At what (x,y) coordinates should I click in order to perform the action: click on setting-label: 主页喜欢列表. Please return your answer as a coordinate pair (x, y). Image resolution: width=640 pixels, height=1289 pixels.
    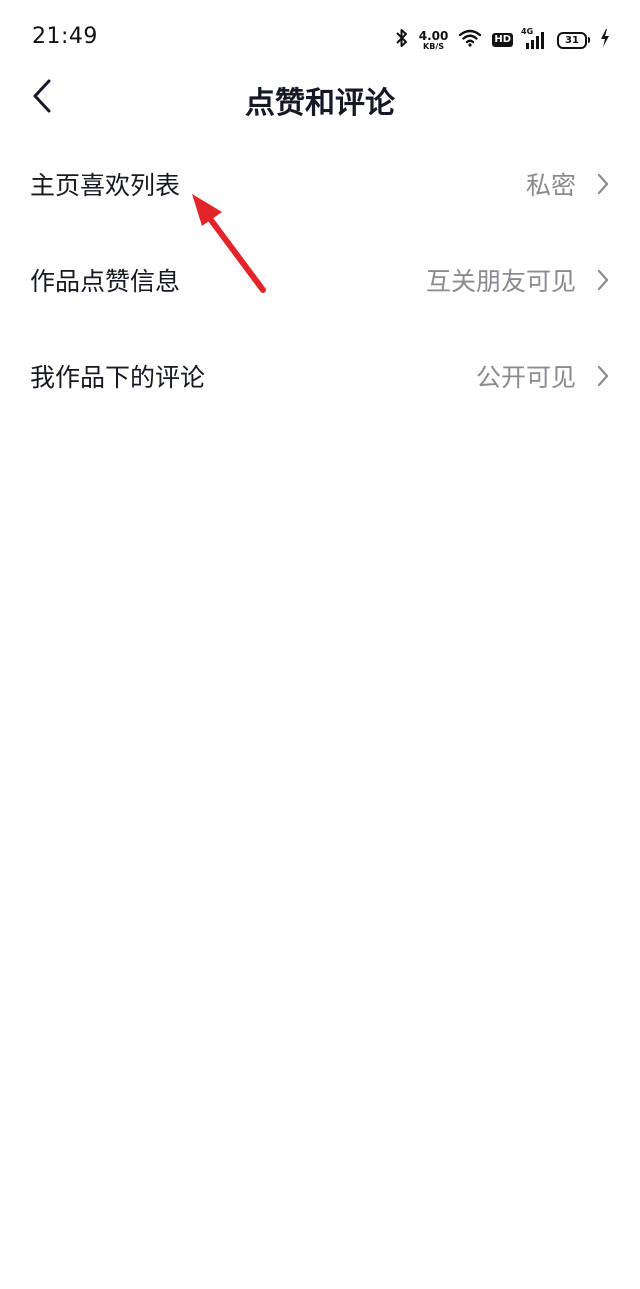
    Looking at the image, I should click on (105, 185).